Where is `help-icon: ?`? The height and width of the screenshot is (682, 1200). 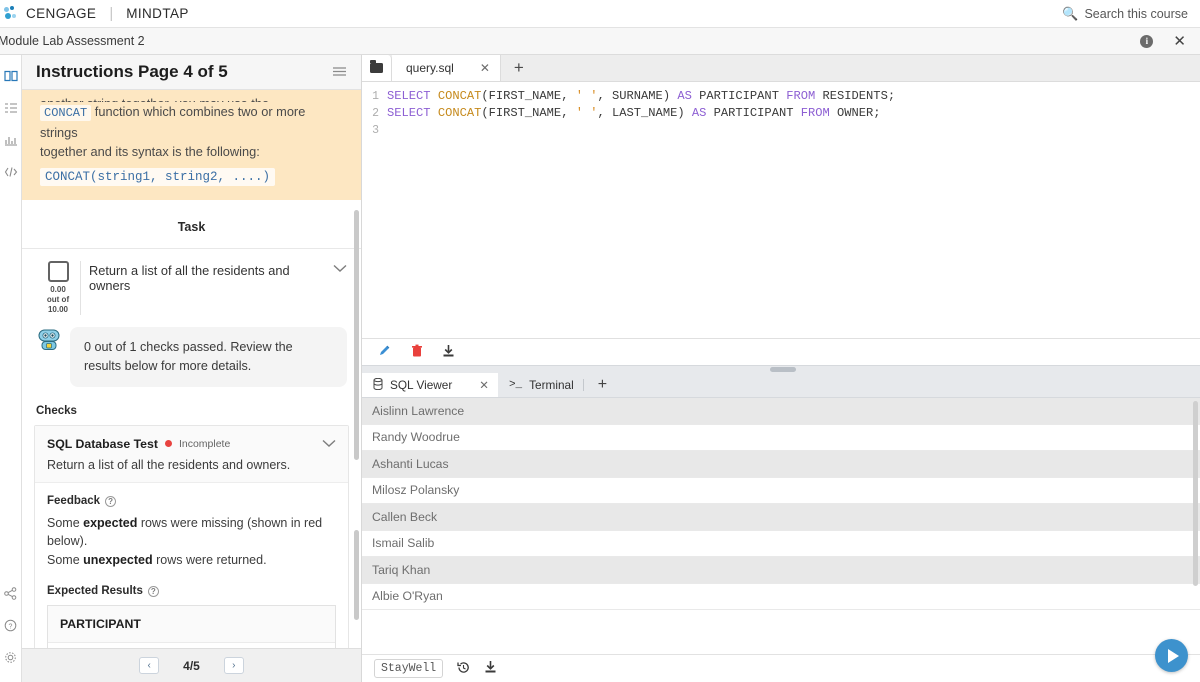 help-icon: ? is located at coordinates (10, 625).